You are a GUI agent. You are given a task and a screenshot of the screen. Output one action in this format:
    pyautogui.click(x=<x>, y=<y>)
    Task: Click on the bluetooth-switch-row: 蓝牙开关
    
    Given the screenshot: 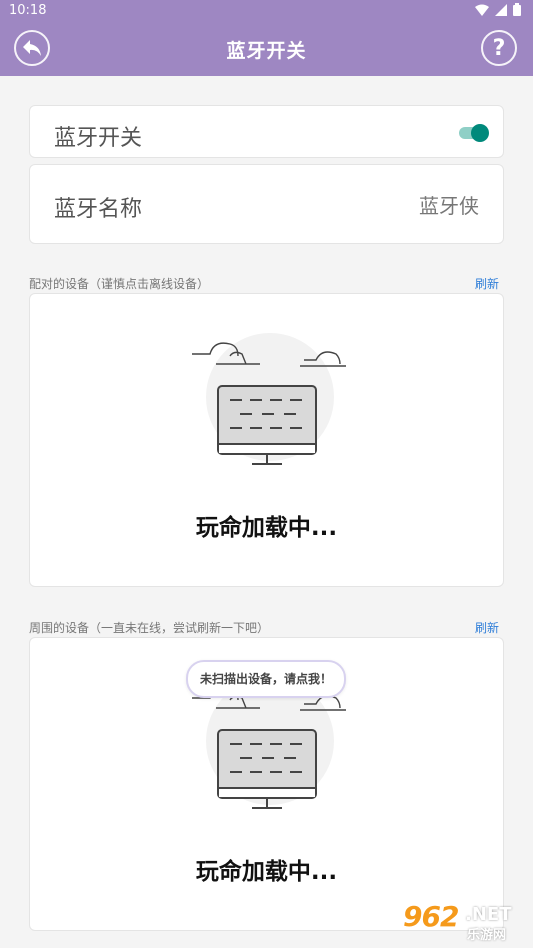 What is the action you would take?
    pyautogui.click(x=266, y=131)
    